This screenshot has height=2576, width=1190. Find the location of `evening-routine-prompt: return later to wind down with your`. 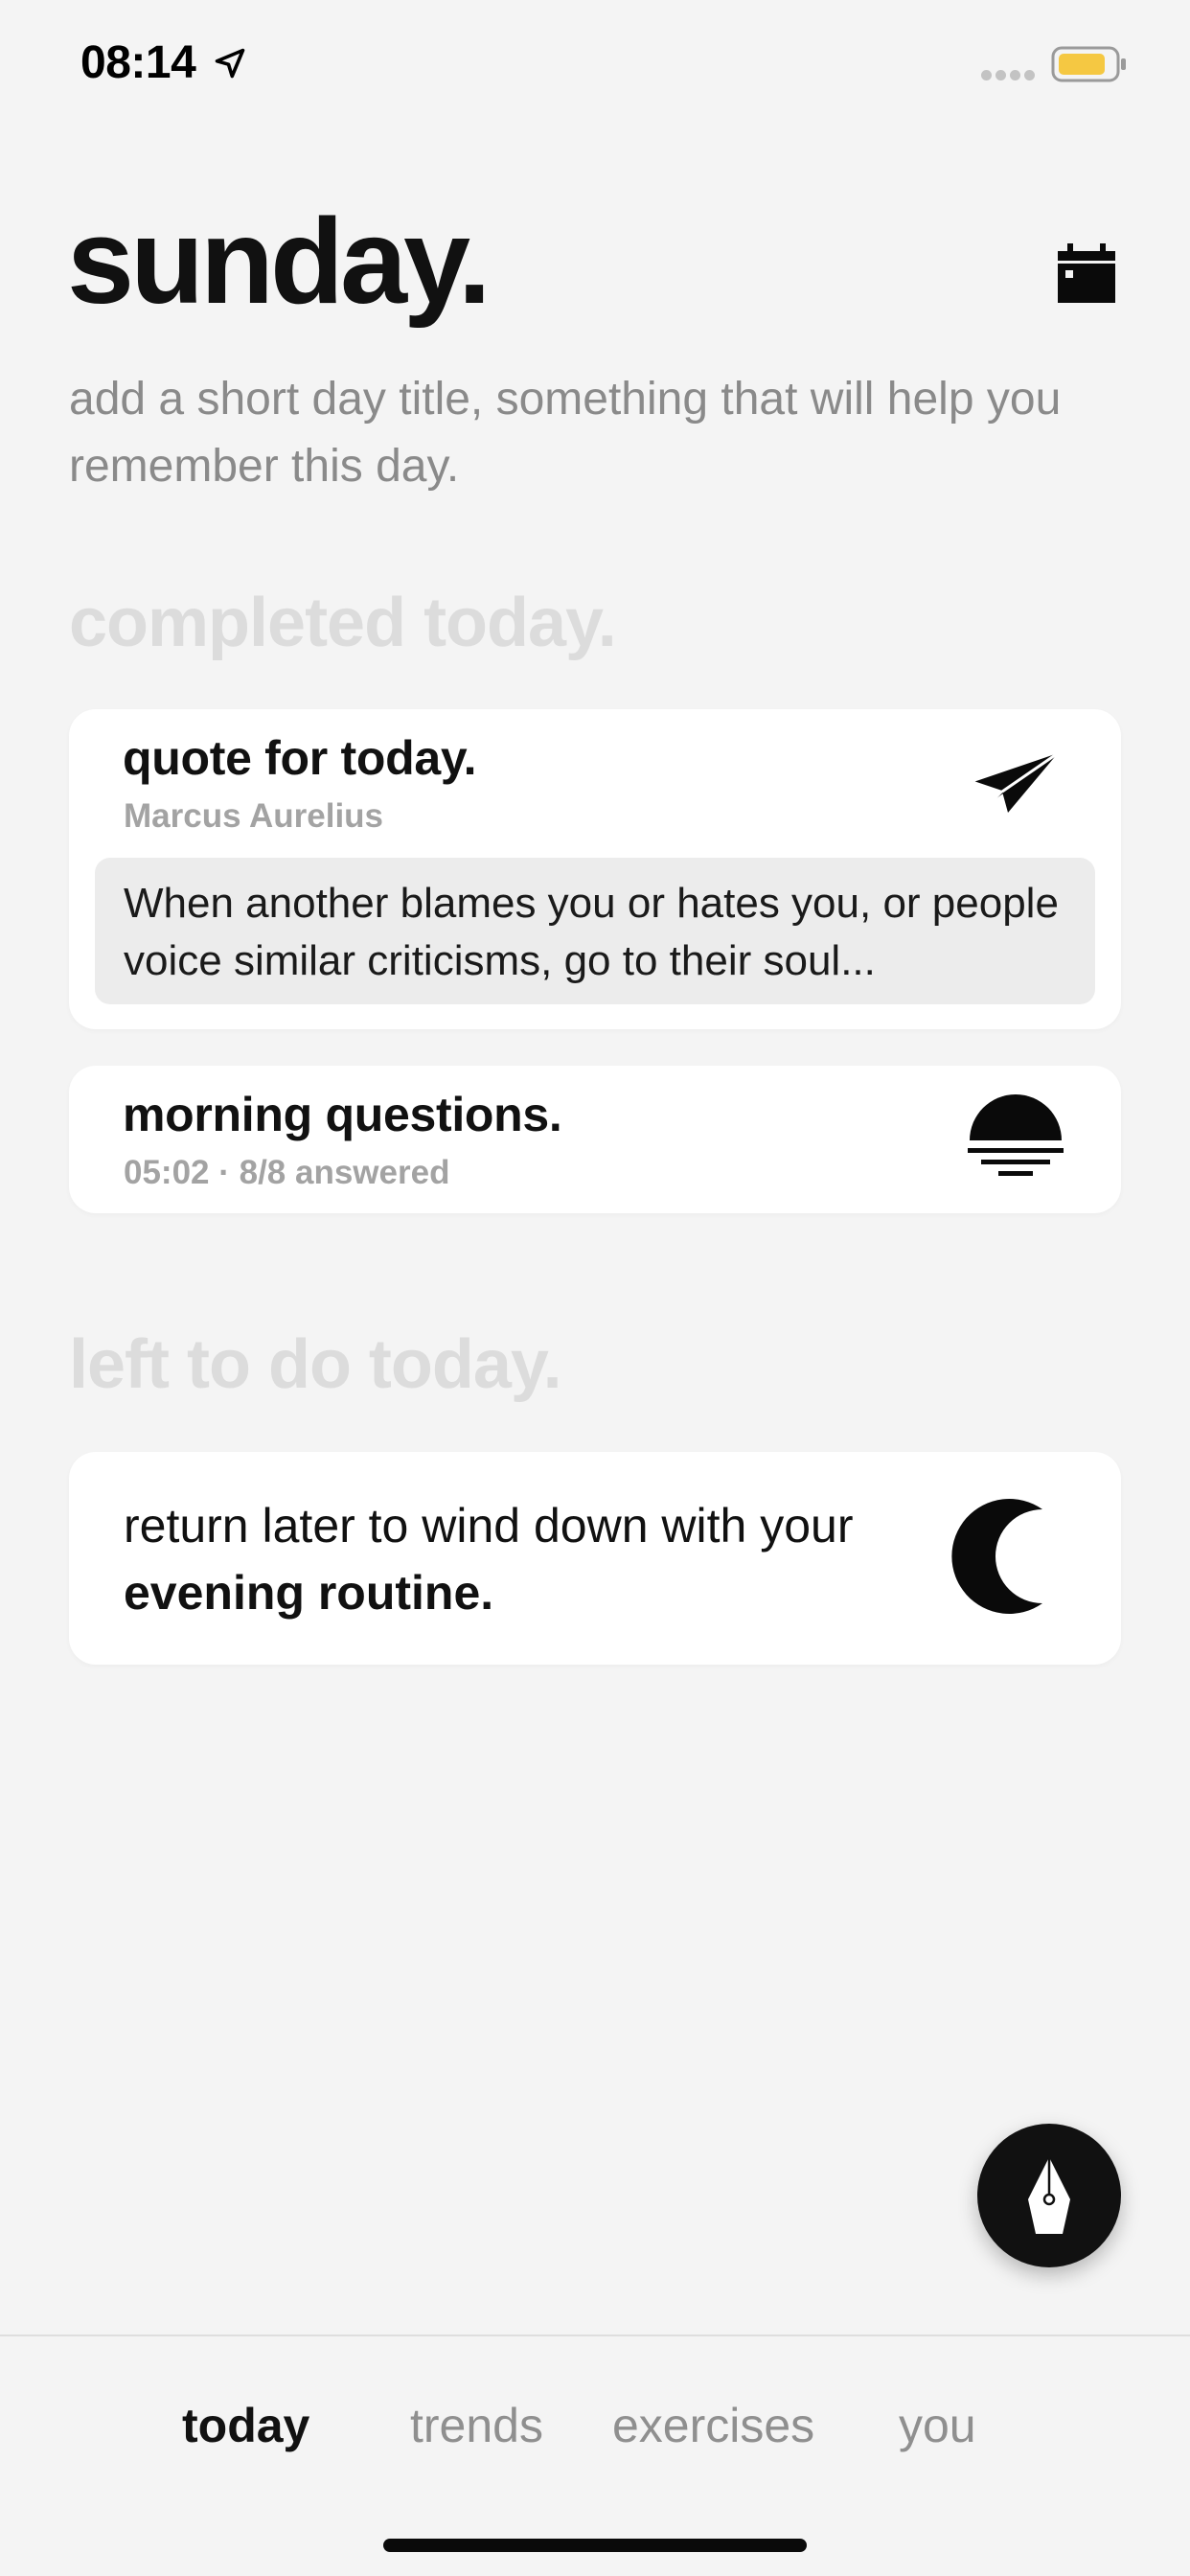

evening-routine-prompt: return later to wind down with your is located at coordinates (489, 1525).